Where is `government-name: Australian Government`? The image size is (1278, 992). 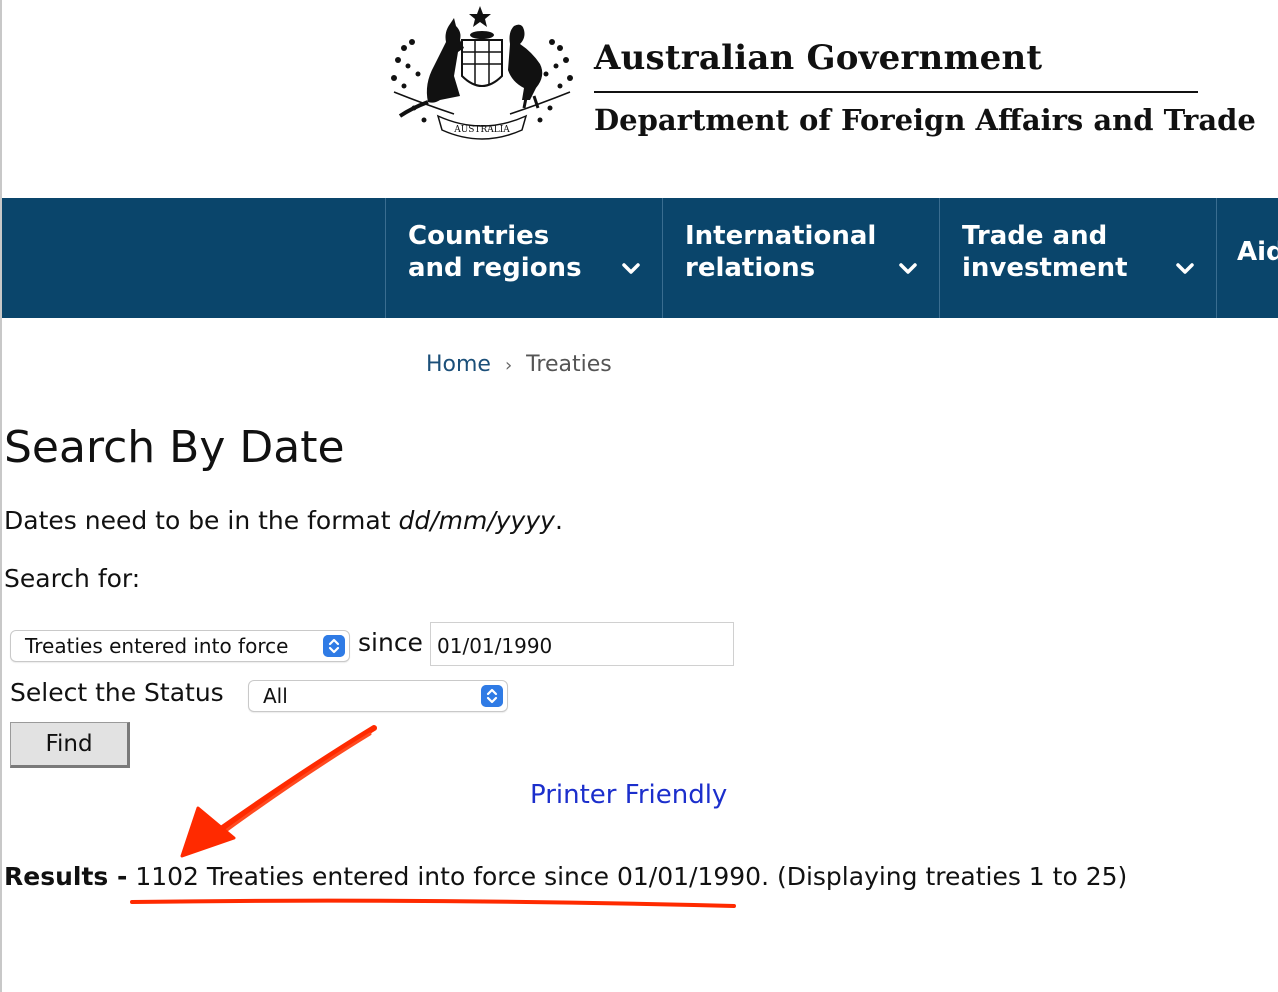
government-name: Australian Government is located at coordinates (818, 58).